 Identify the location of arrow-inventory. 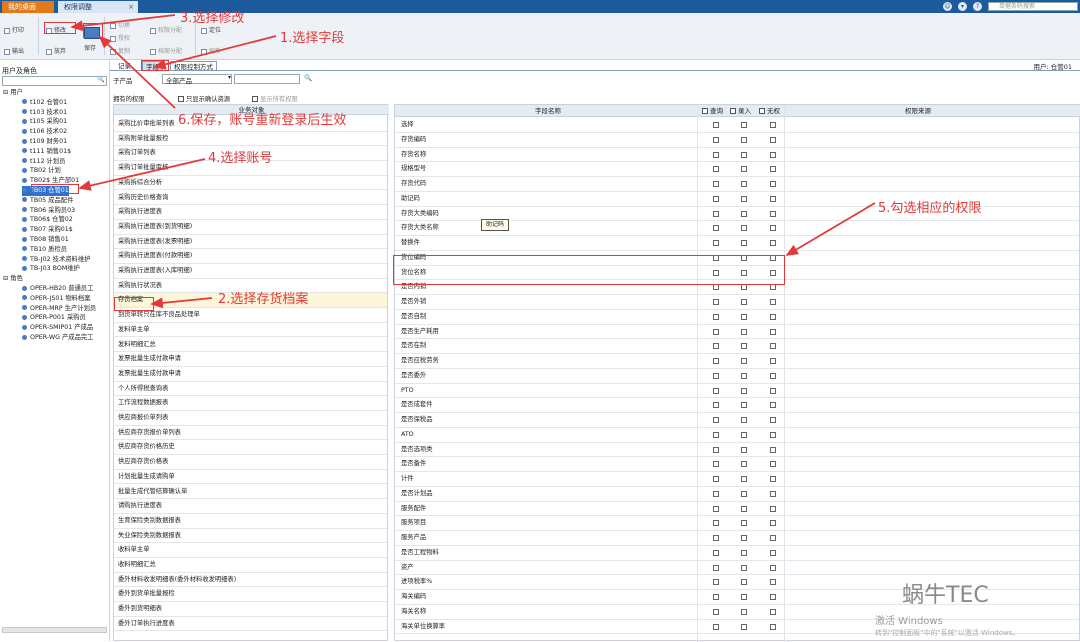
(181, 303).